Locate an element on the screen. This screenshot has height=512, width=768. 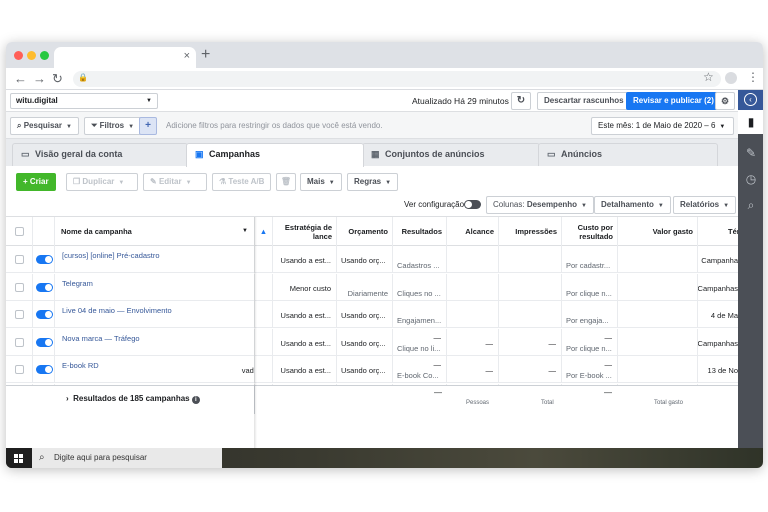
breakdown-button: Detalhamento ▼ is located at coordinates (632, 205).